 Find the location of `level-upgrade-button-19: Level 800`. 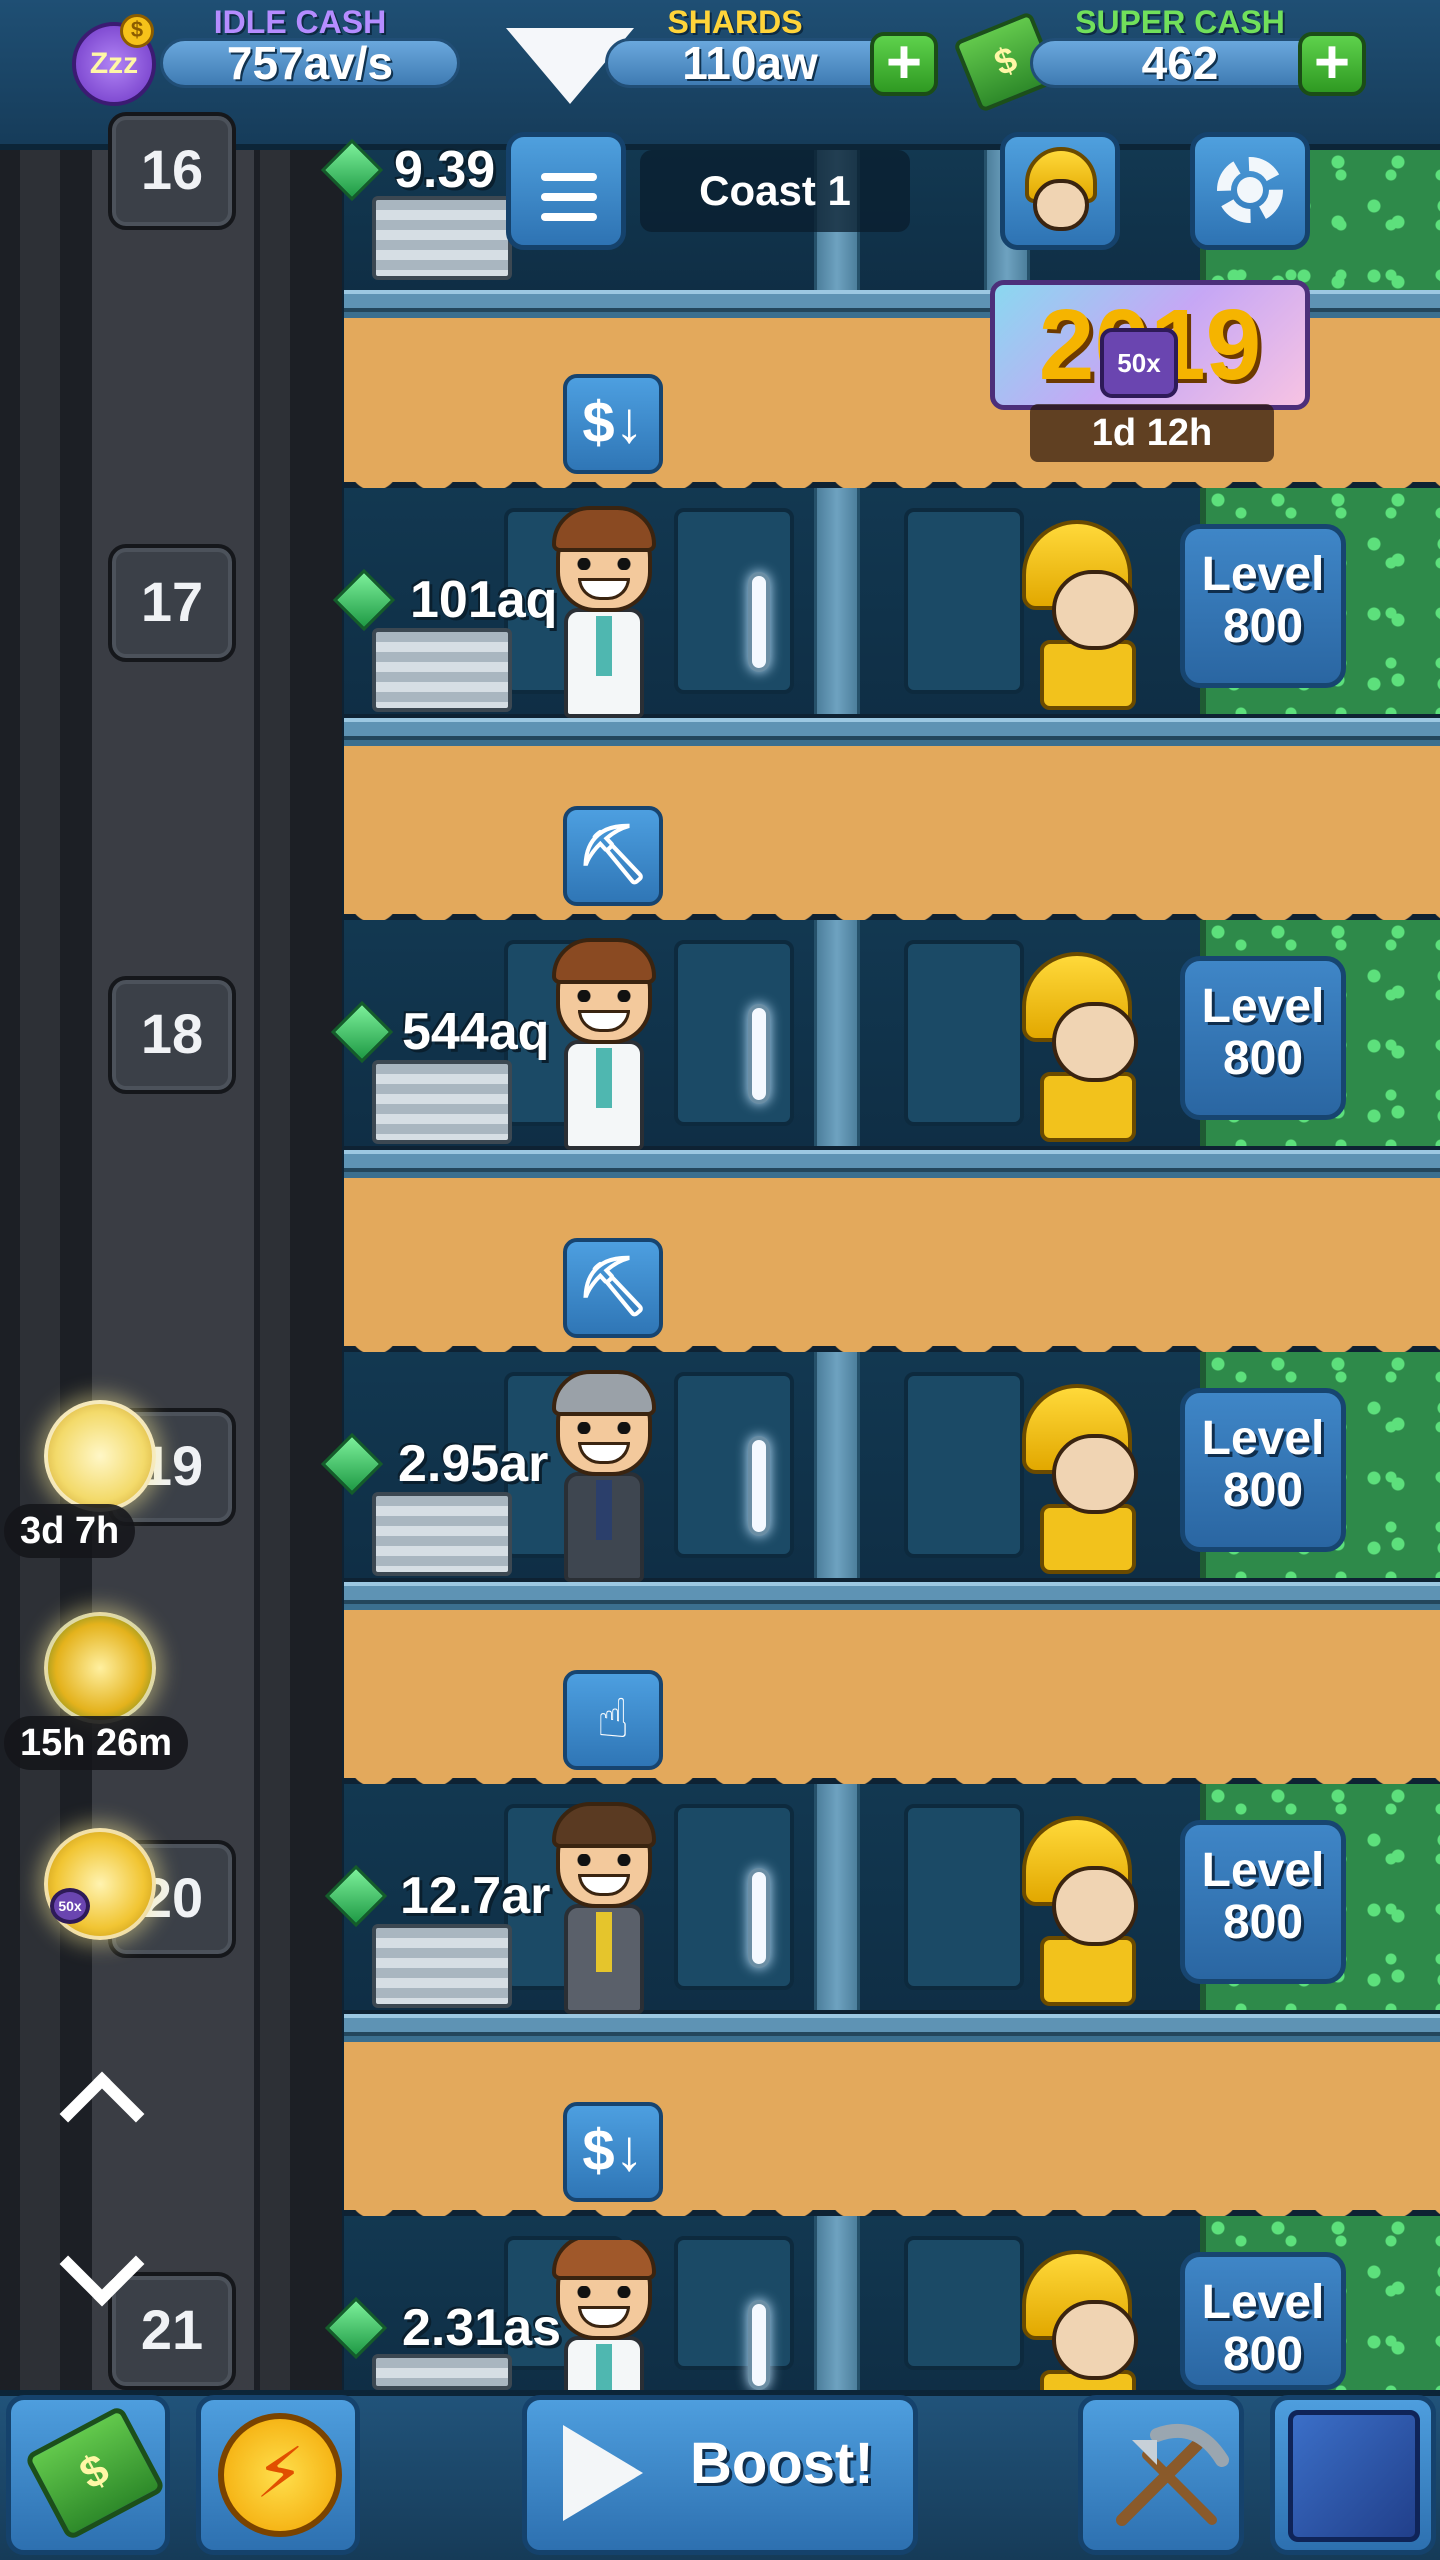

level-upgrade-button-19: Level 800 is located at coordinates (1263, 1470).